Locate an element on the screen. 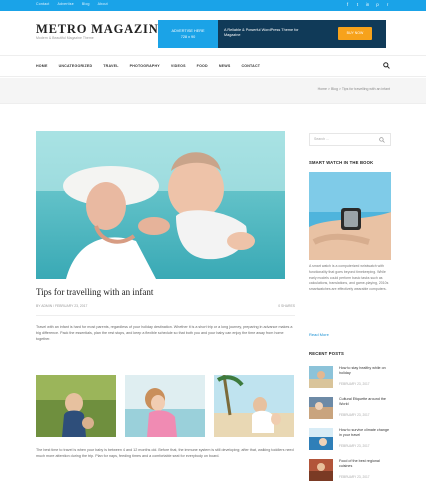 This screenshot has width=426, height=482. top-link-about: About is located at coordinates (103, 4).